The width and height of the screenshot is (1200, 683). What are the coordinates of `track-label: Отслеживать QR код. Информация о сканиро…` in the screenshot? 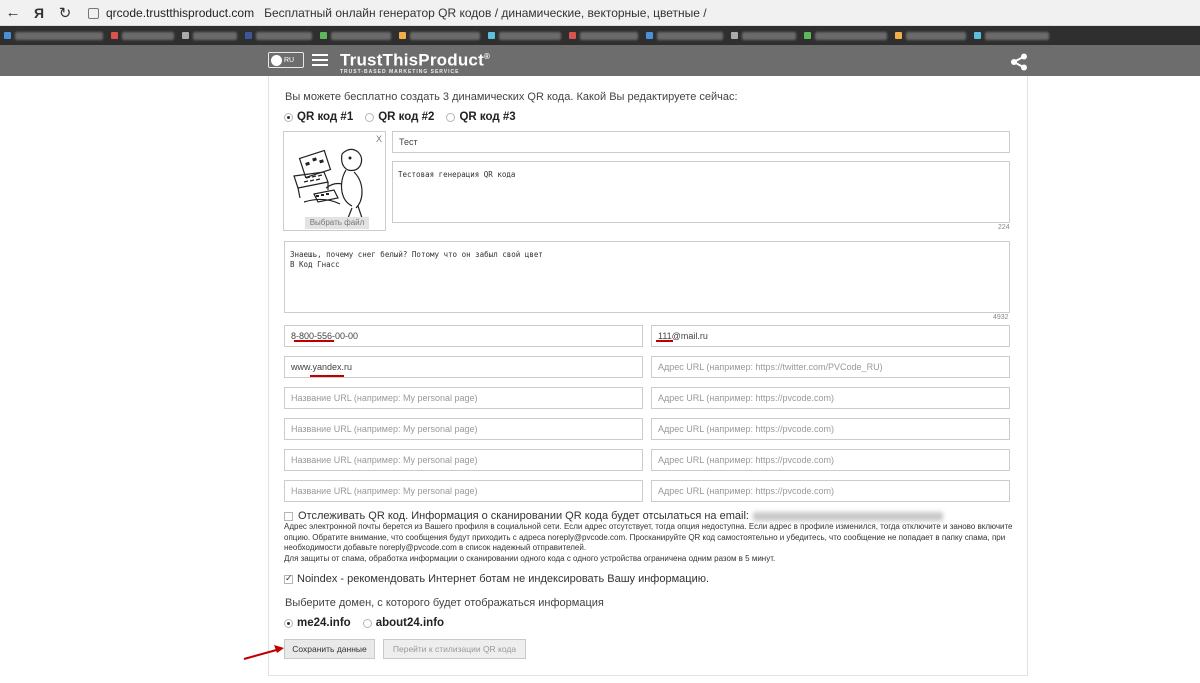 It's located at (523, 516).